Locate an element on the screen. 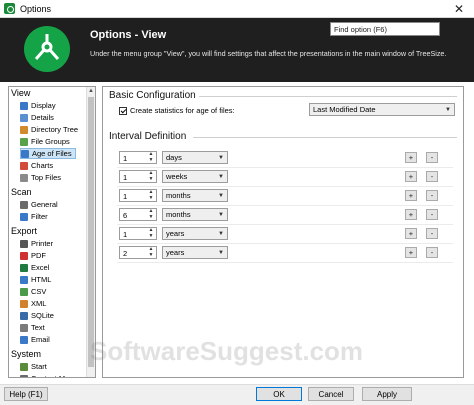 The width and height of the screenshot is (474, 405). xml-icon is located at coordinates (24, 303).